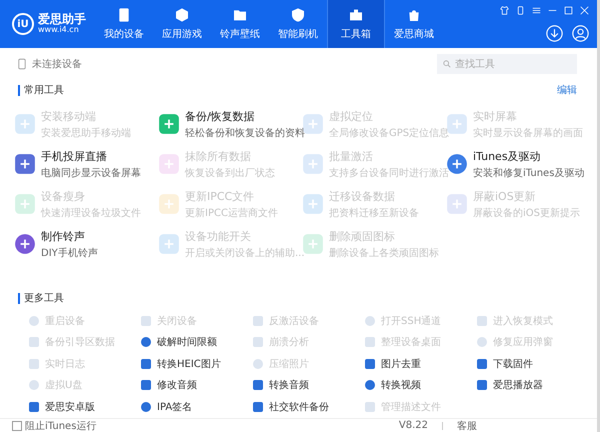  Describe the element at coordinates (532, 385) in the screenshot. I see `tool-item: 爱思播放器` at that location.